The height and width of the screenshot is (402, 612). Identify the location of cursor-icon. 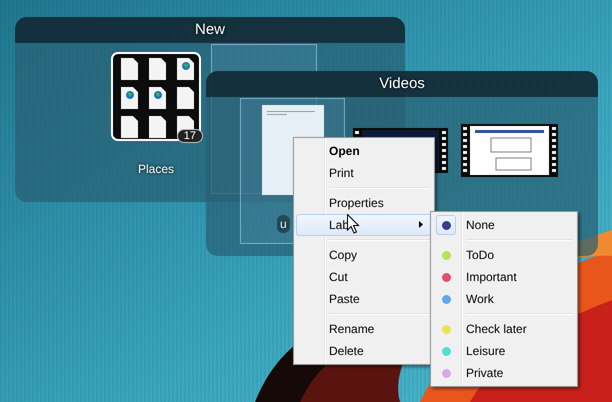
(353, 224).